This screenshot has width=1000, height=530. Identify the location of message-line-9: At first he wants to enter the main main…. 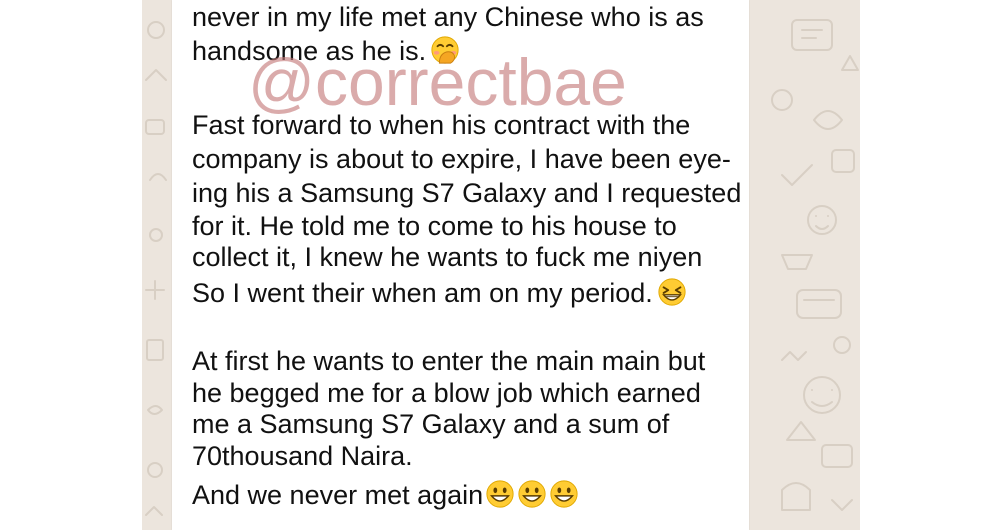
(449, 361).